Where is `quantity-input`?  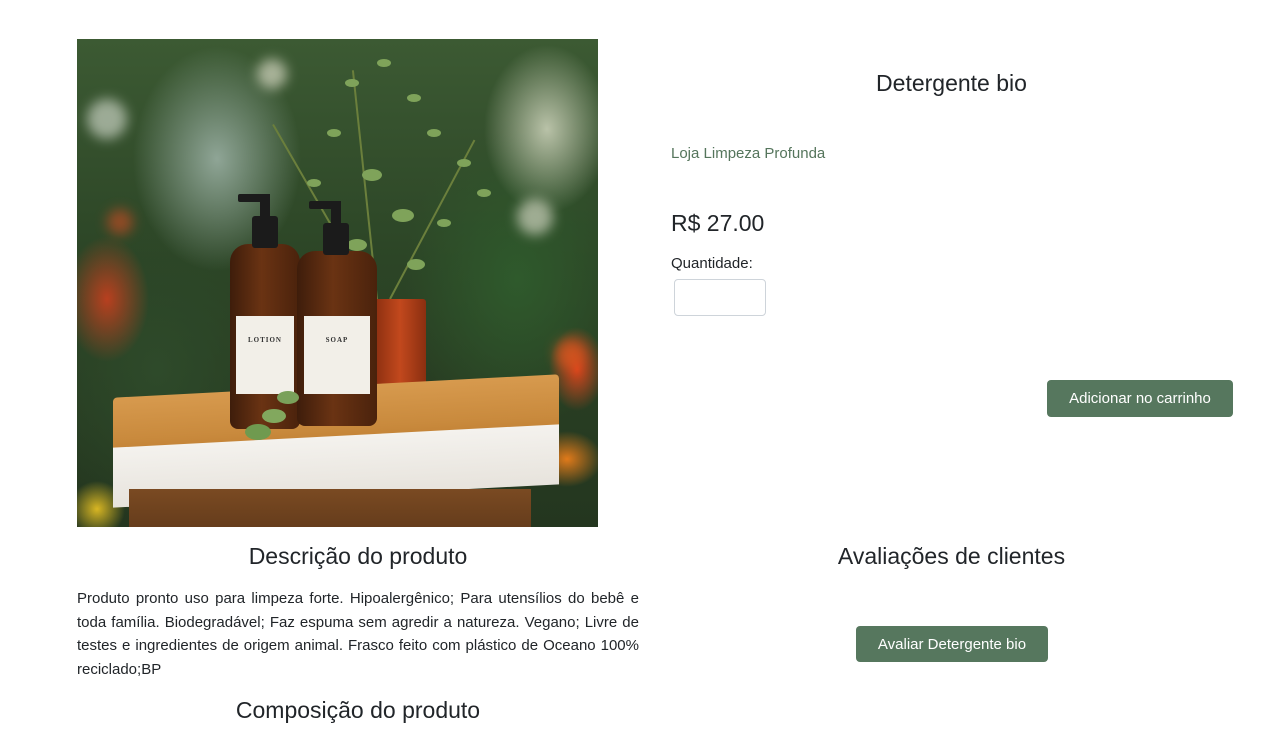 quantity-input is located at coordinates (720, 297).